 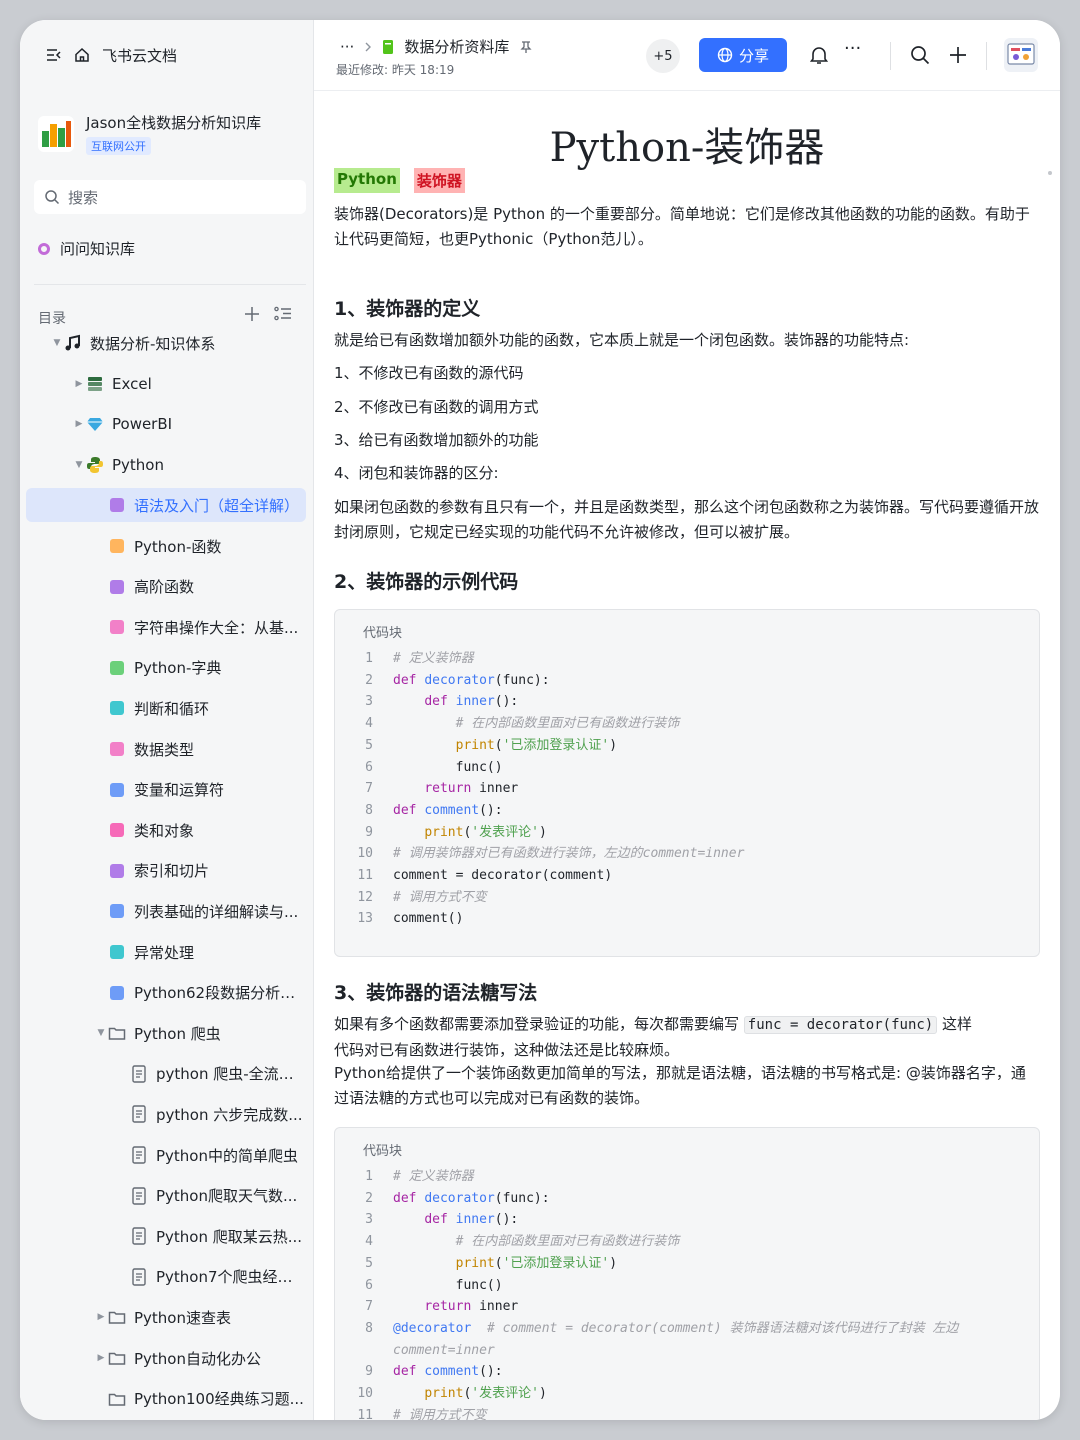 What do you see at coordinates (536, 1263) in the screenshot?
I see `code-text: print('已添加登录认证')` at bounding box center [536, 1263].